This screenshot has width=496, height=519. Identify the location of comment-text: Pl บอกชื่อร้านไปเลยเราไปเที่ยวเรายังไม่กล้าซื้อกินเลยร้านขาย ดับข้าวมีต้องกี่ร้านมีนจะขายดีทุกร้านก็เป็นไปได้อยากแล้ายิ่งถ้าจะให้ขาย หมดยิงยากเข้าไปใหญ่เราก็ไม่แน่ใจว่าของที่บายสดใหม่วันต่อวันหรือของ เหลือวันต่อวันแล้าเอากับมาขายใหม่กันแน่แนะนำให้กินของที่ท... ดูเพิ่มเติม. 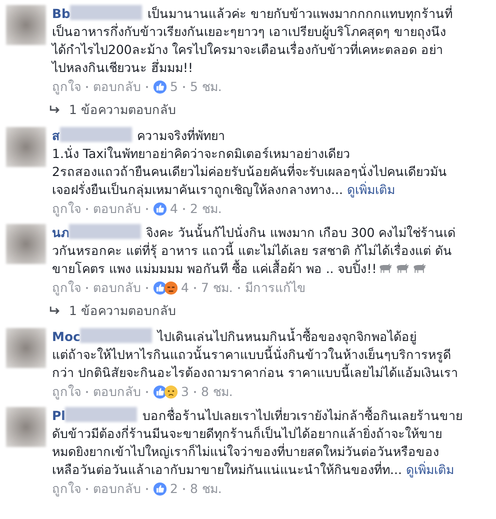
(258, 442).